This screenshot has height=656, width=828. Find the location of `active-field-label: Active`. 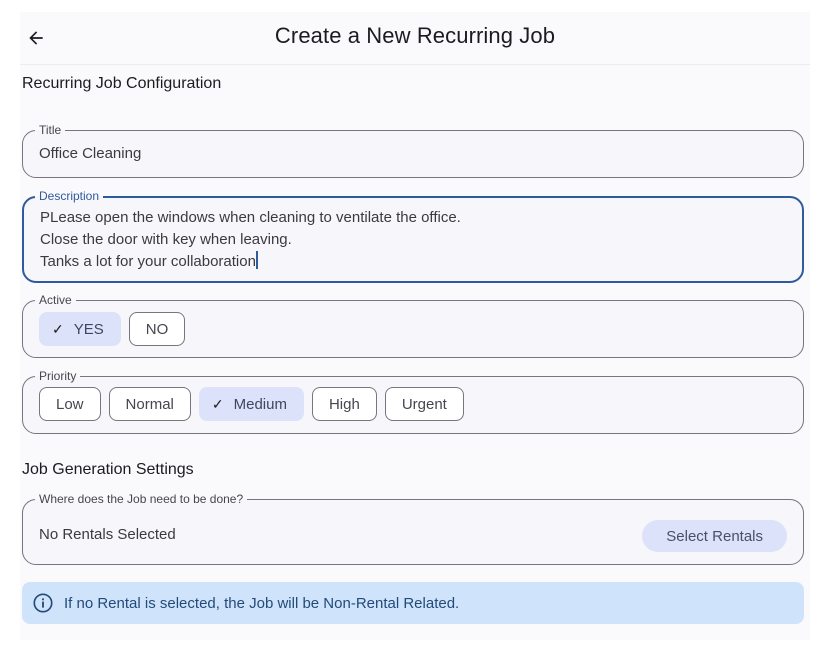

active-field-label: Active is located at coordinates (55, 300).